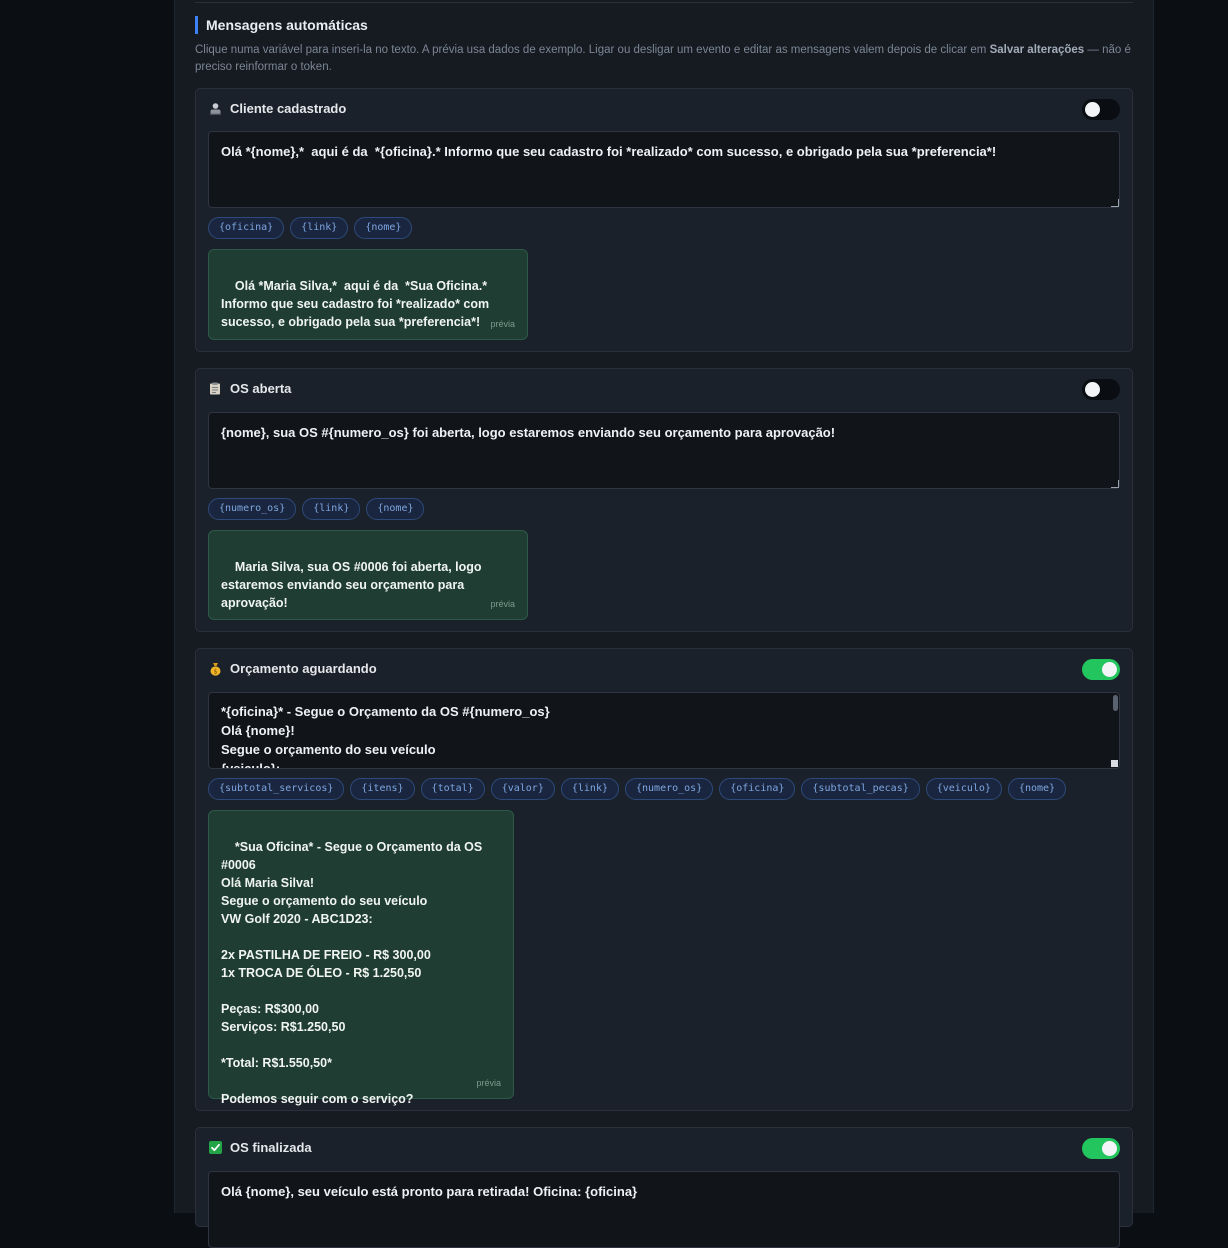  Describe the element at coordinates (963, 789) in the screenshot. I see `variable-chip: {veiculo}` at that location.